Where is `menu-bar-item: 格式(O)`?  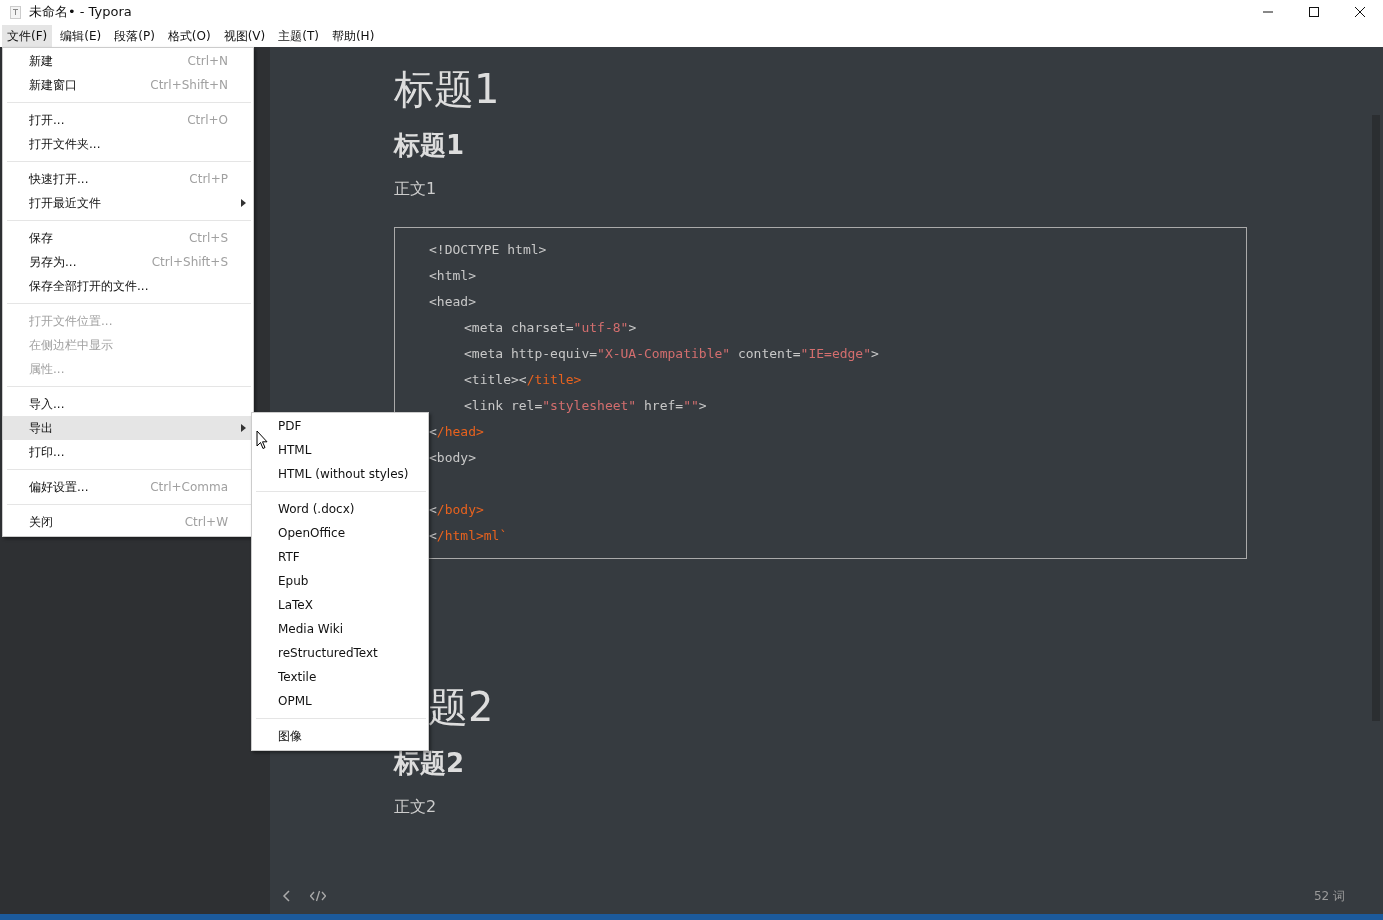
menu-bar-item: 格式(O) is located at coordinates (189, 35).